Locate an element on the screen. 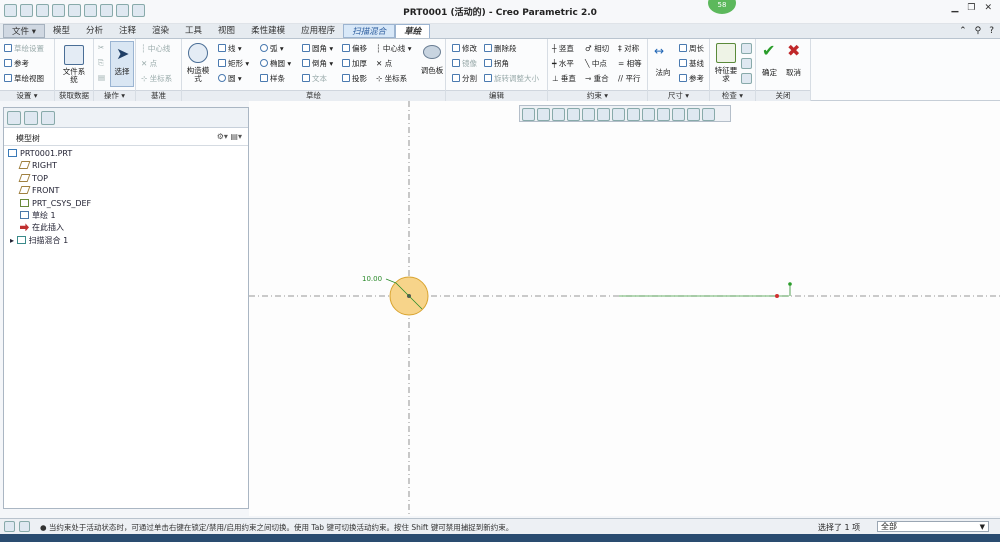 This screenshot has width=1000, height=542. tree-item: PRT_CSYS_DEF is located at coordinates (55, 203).